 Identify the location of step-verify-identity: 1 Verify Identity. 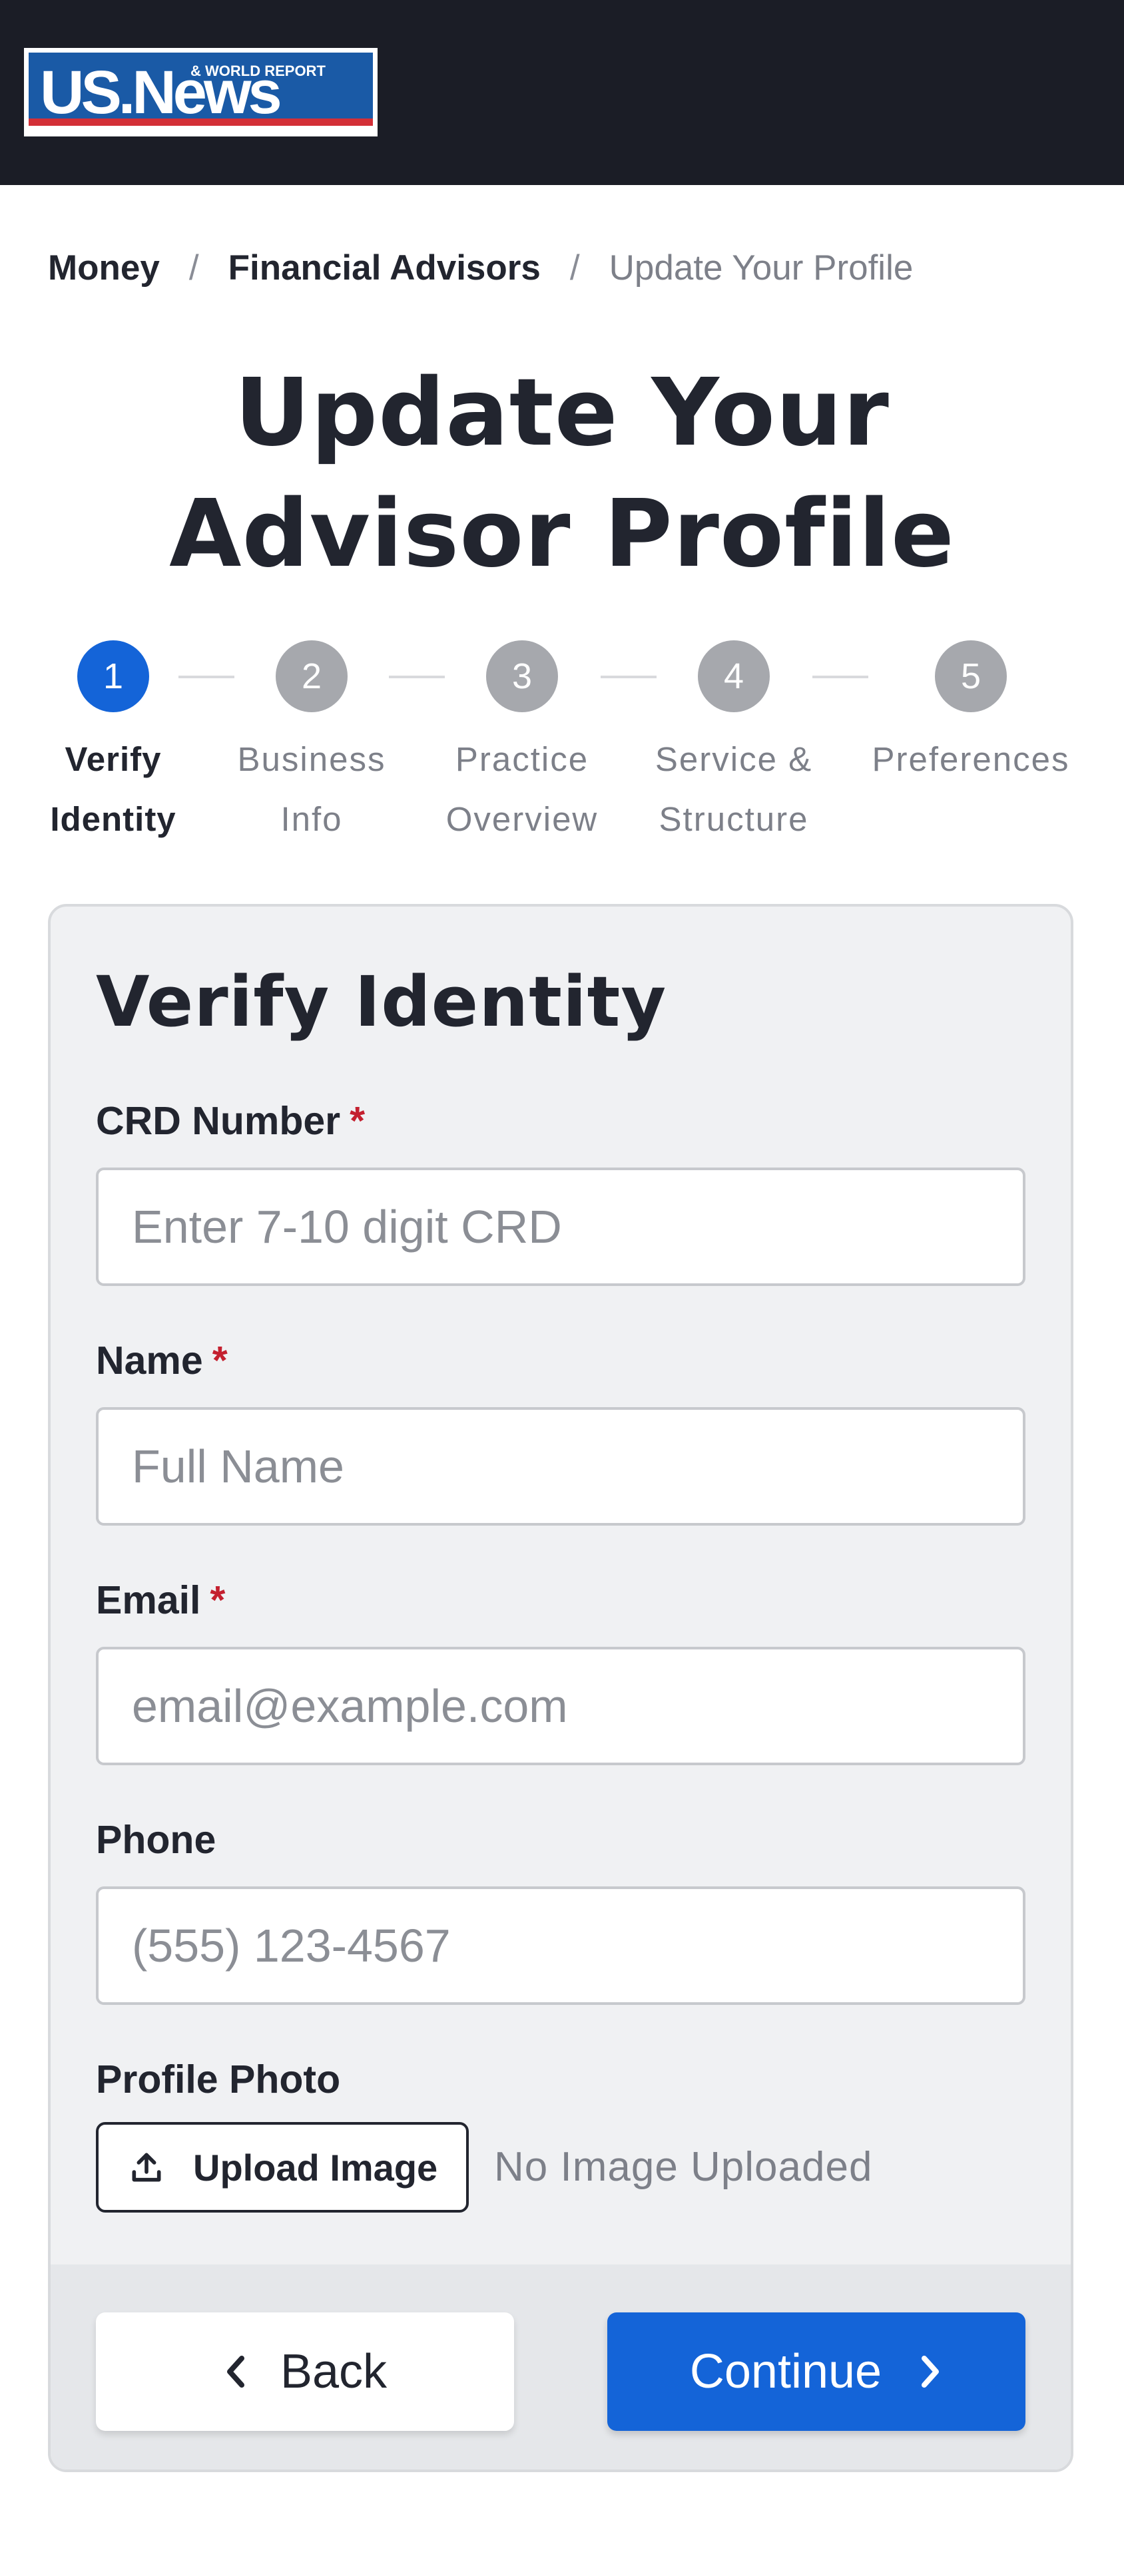
(113, 744).